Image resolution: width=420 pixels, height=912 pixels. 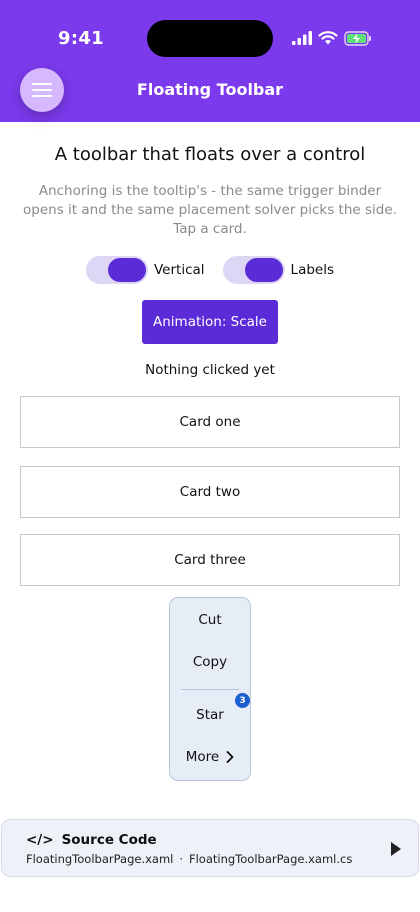 I want to click on dynamic-island, so click(x=210, y=38).